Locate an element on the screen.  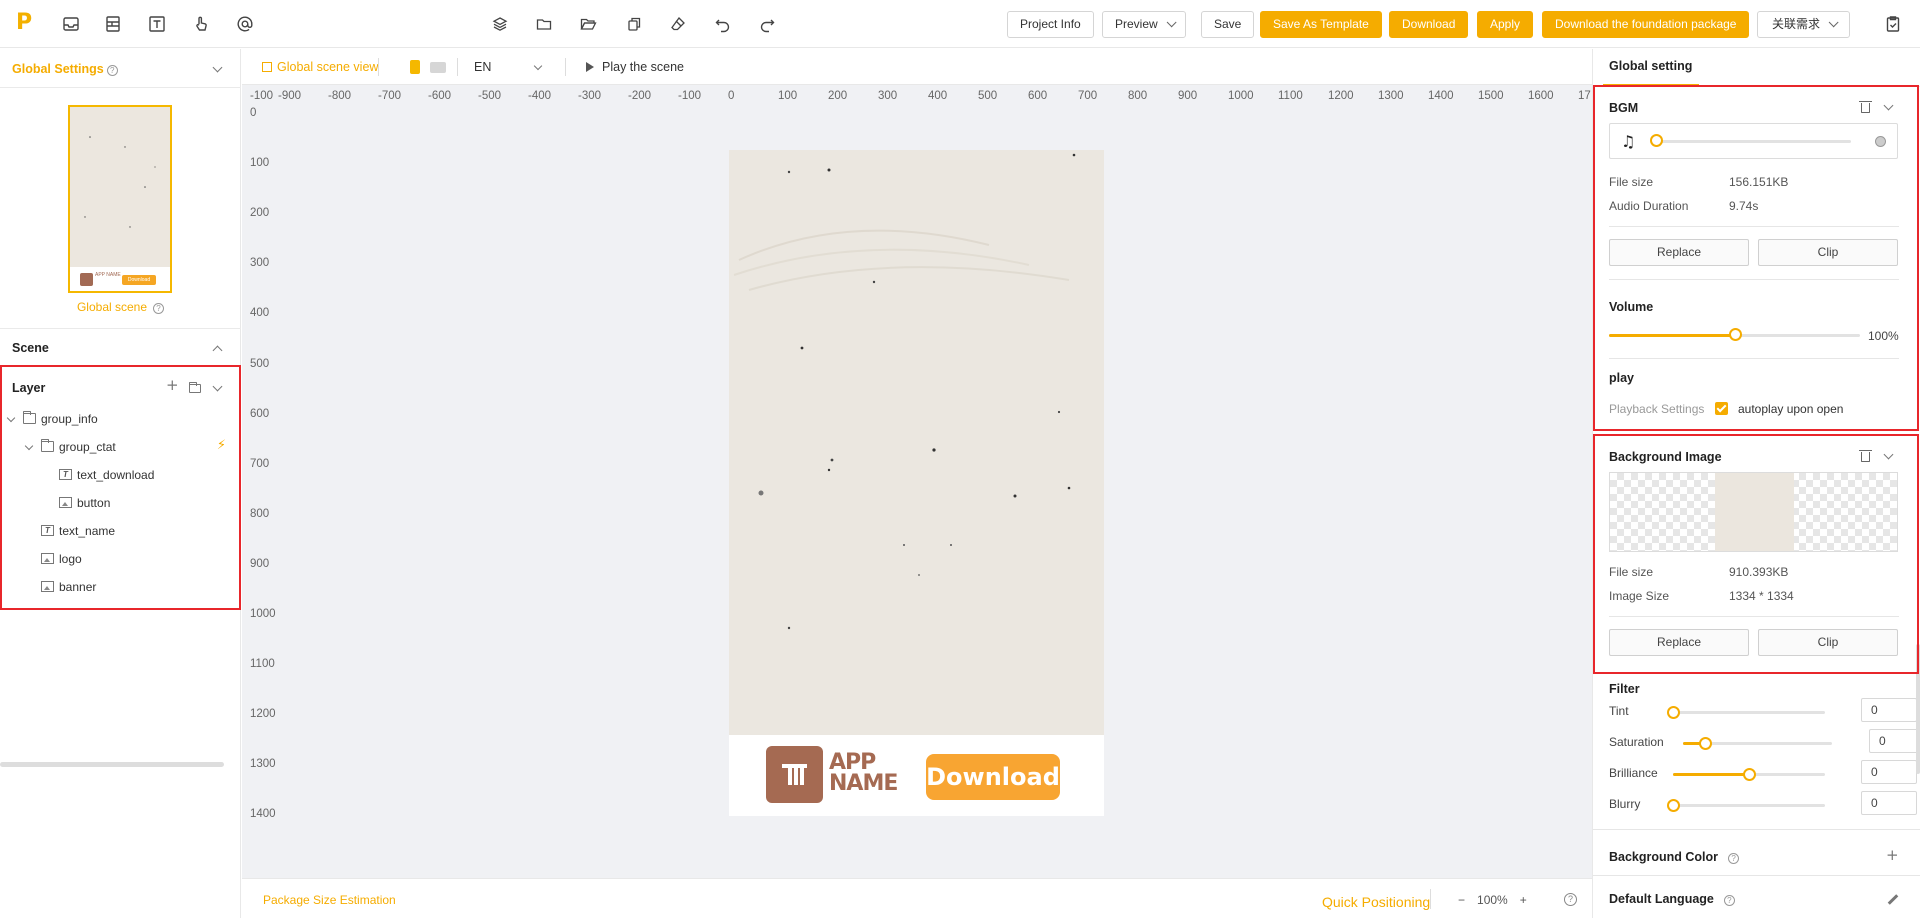
zoom-level: 100% is located at coordinates (1492, 900).